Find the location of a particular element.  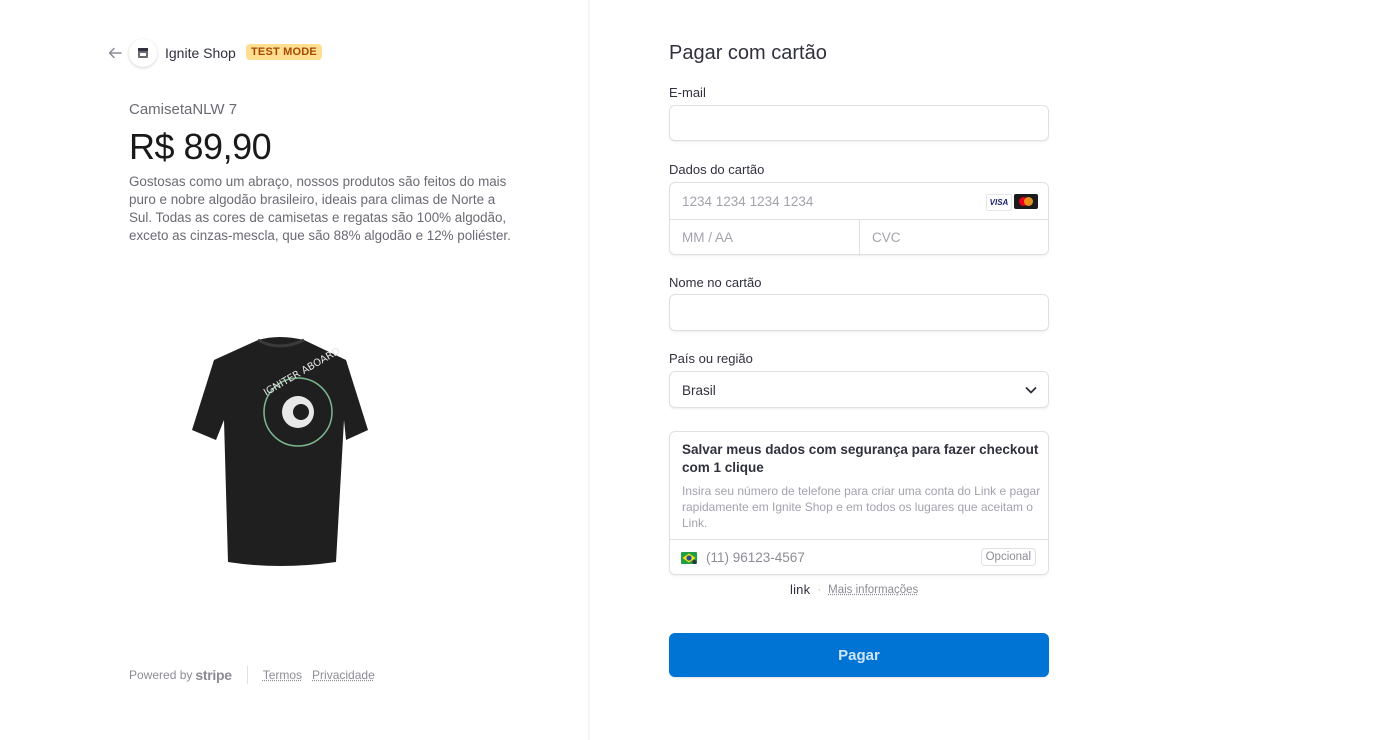

product-name: CamisetaNLW 7 is located at coordinates (183, 109).